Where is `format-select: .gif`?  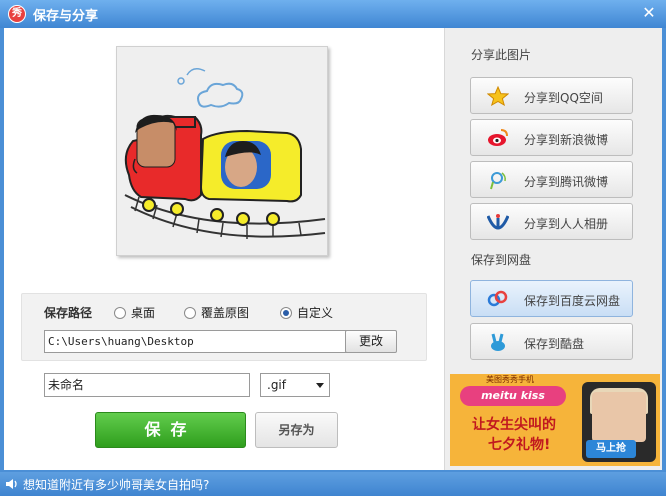
format-select: .gif is located at coordinates (295, 385).